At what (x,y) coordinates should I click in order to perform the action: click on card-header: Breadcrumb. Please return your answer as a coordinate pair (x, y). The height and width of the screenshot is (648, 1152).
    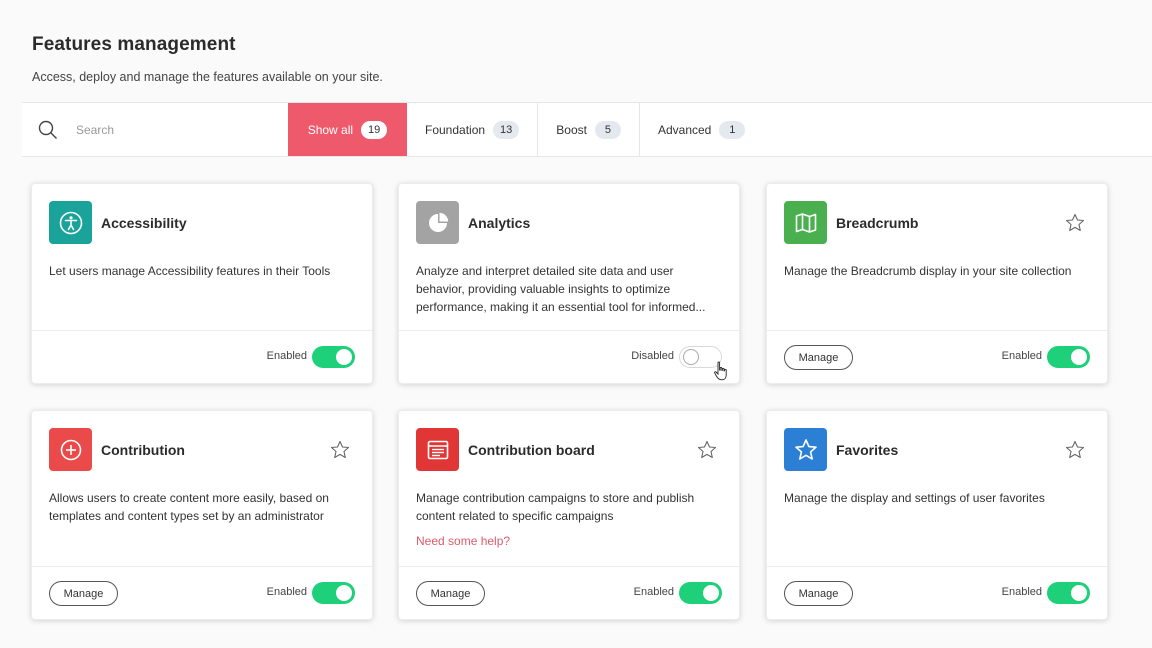
    Looking at the image, I should click on (851, 222).